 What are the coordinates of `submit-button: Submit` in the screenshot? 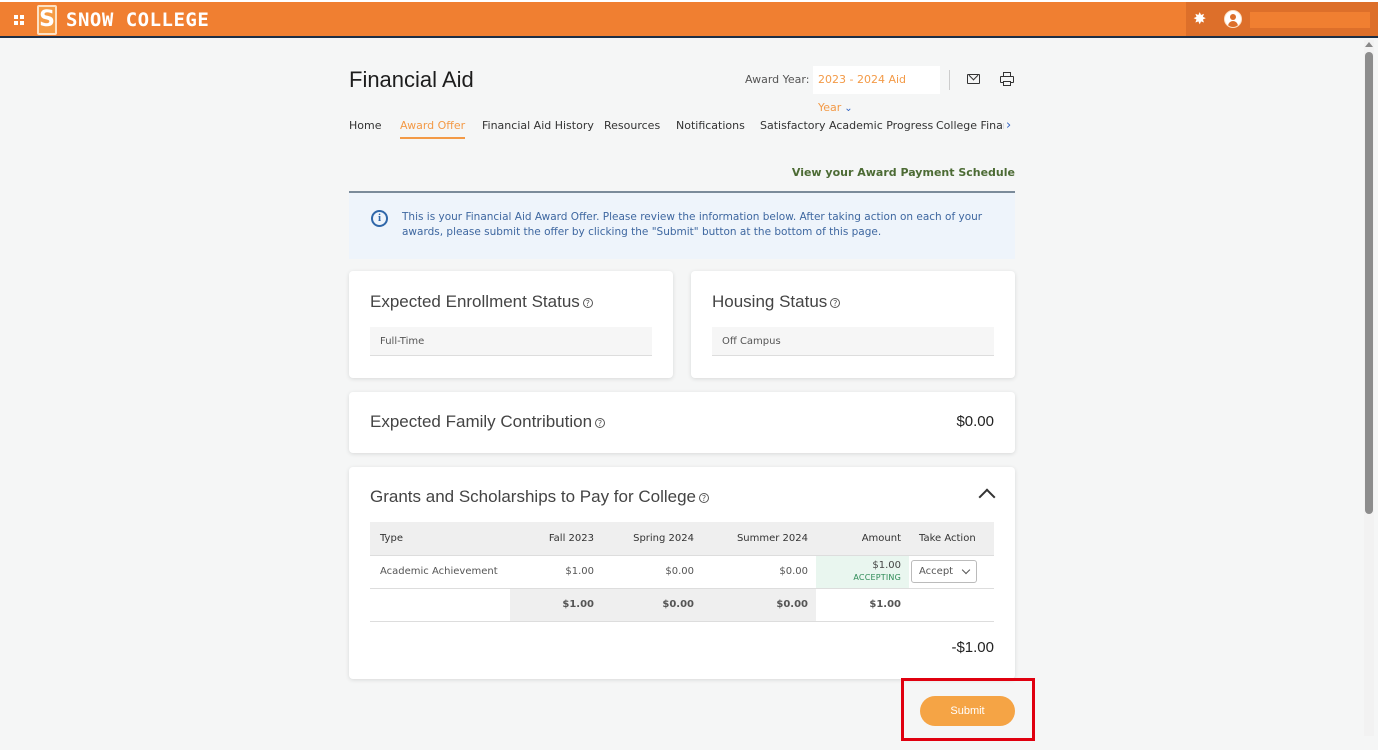 It's located at (967, 711).